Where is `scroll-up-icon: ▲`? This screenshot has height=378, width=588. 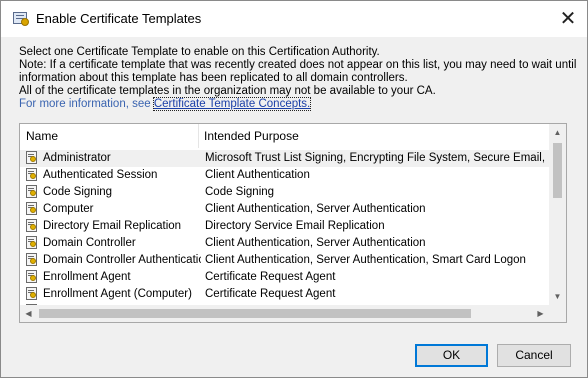
scroll-up-icon: ▲ is located at coordinates (557, 132).